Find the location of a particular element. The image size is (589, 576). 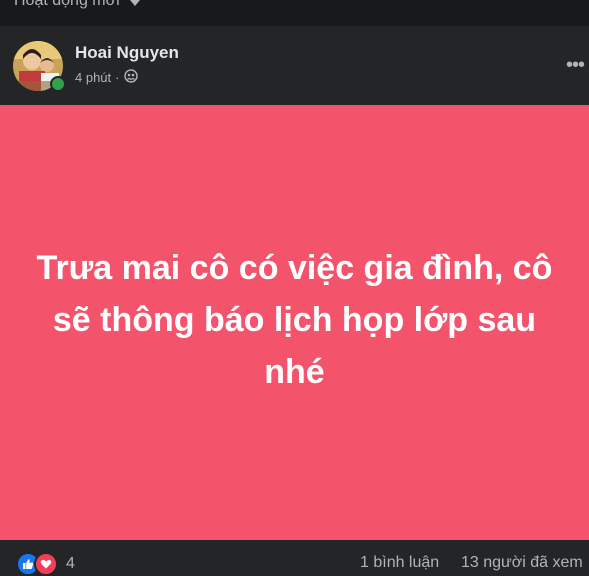

chevron-down-icon is located at coordinates (134, 3).